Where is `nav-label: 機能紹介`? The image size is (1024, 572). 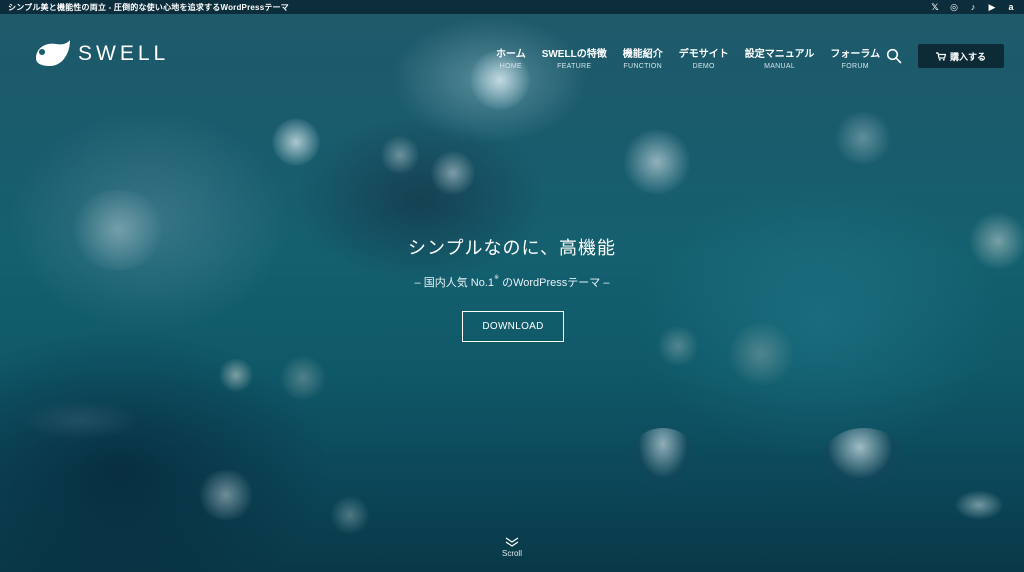
nav-label: 機能紹介 is located at coordinates (642, 54).